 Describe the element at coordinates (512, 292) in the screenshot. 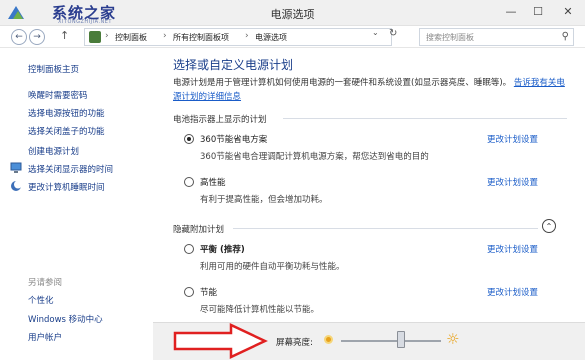

I see `change-plan-settings-power-saver: 更改计划设置` at that location.